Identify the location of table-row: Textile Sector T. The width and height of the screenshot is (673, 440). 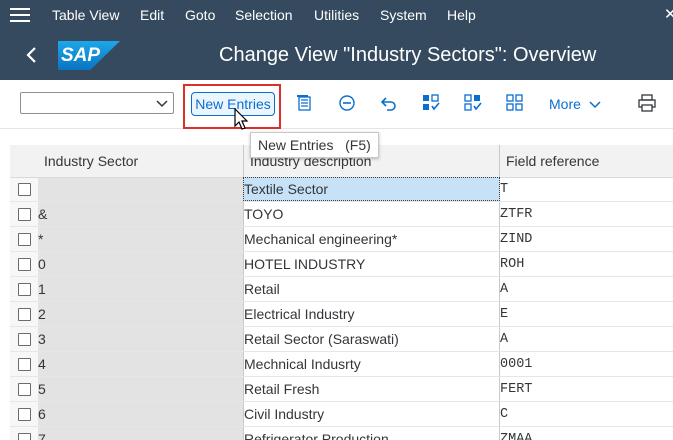
(341, 189).